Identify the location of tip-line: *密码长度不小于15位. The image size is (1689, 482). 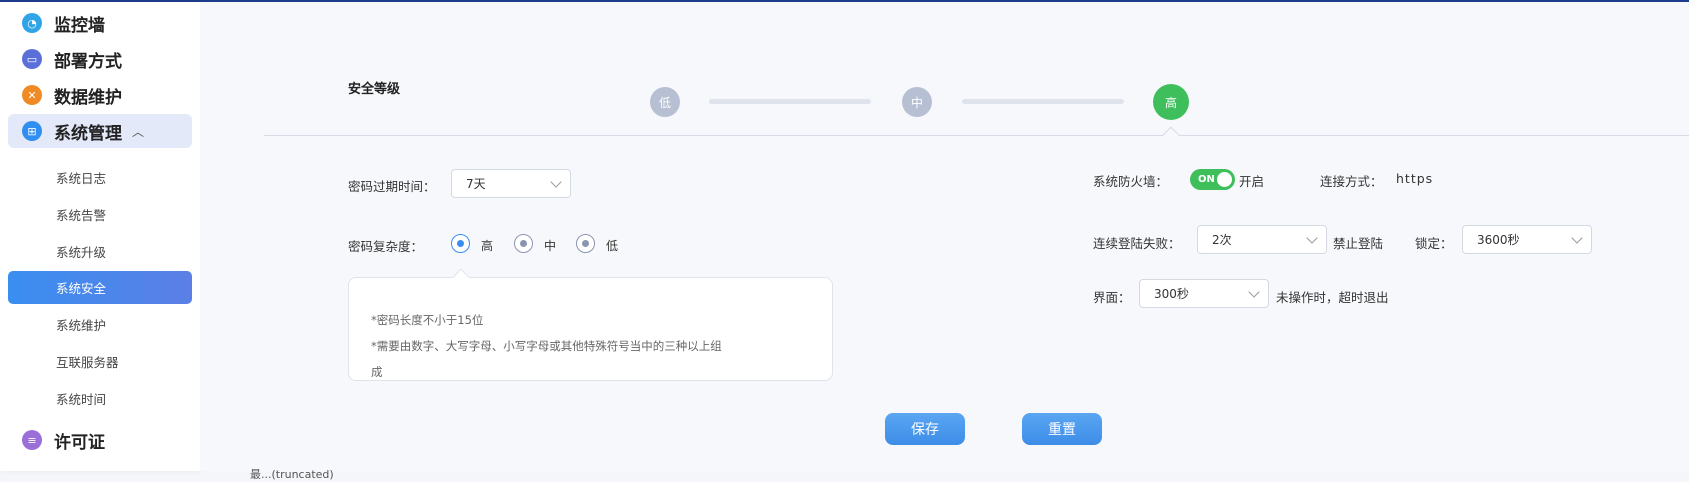
(427, 320).